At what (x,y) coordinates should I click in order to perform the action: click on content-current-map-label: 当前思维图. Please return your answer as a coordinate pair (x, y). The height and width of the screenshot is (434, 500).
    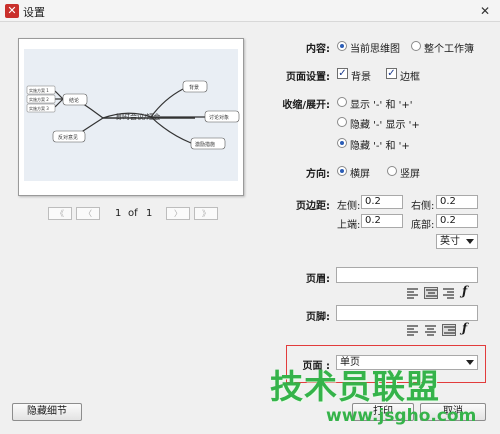
    Looking at the image, I should click on (375, 49).